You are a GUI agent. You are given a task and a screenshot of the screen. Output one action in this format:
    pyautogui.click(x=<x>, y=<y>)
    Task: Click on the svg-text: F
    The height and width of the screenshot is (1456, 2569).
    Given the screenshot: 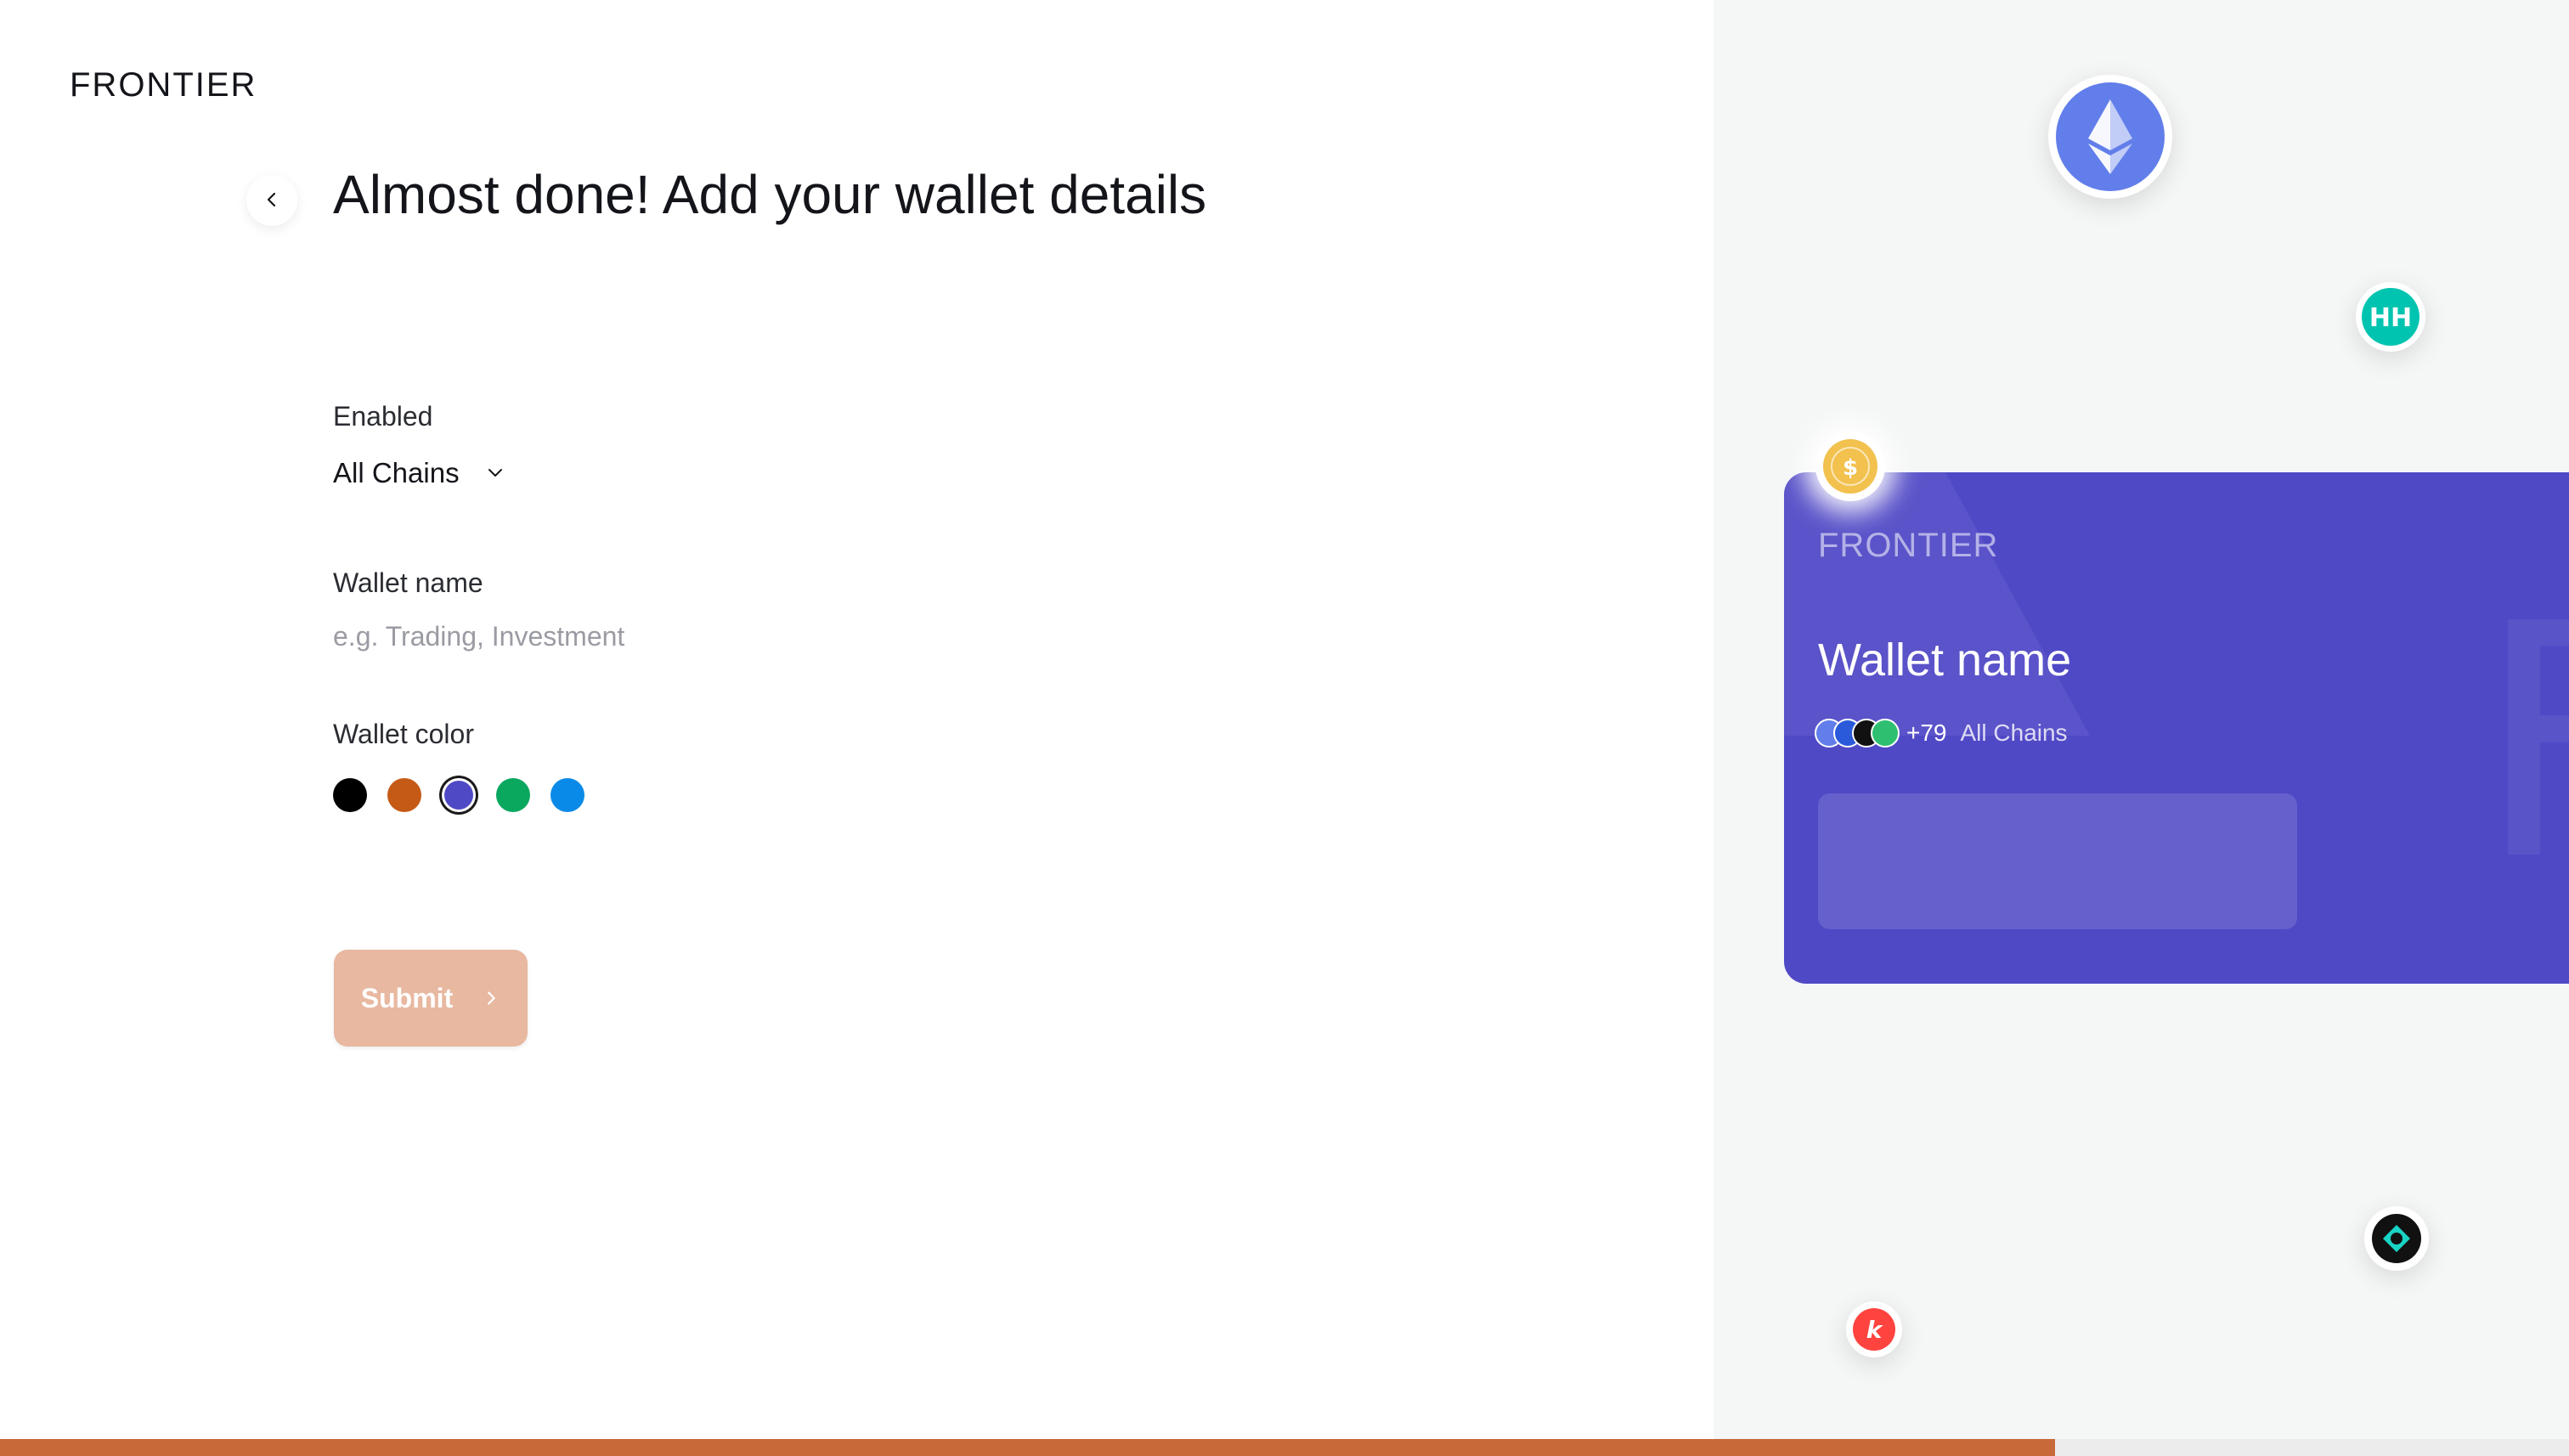 What is the action you would take?
    pyautogui.click(x=2523, y=743)
    